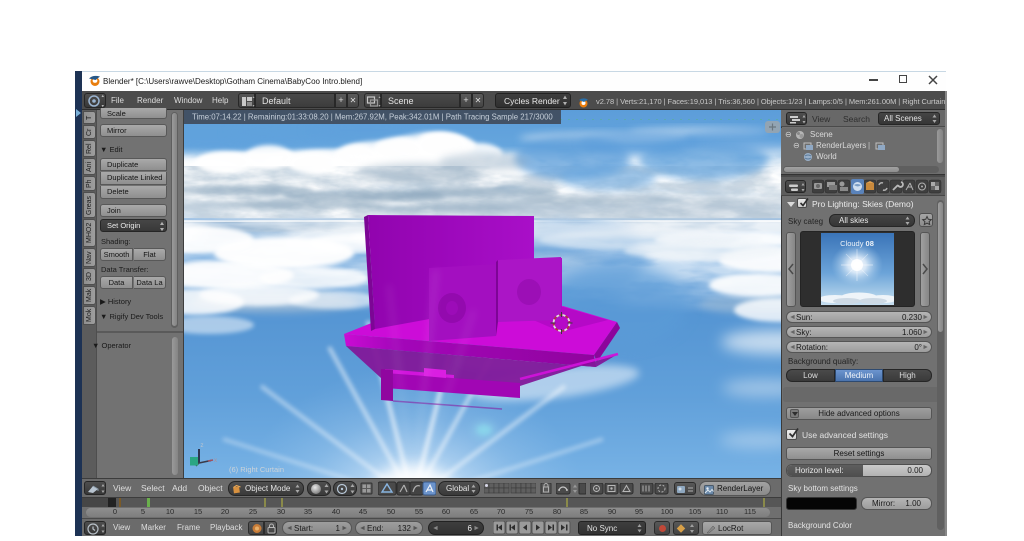 The height and width of the screenshot is (541, 1024). Describe the element at coordinates (215, 461) in the screenshot. I see `svg-text: x` at that location.